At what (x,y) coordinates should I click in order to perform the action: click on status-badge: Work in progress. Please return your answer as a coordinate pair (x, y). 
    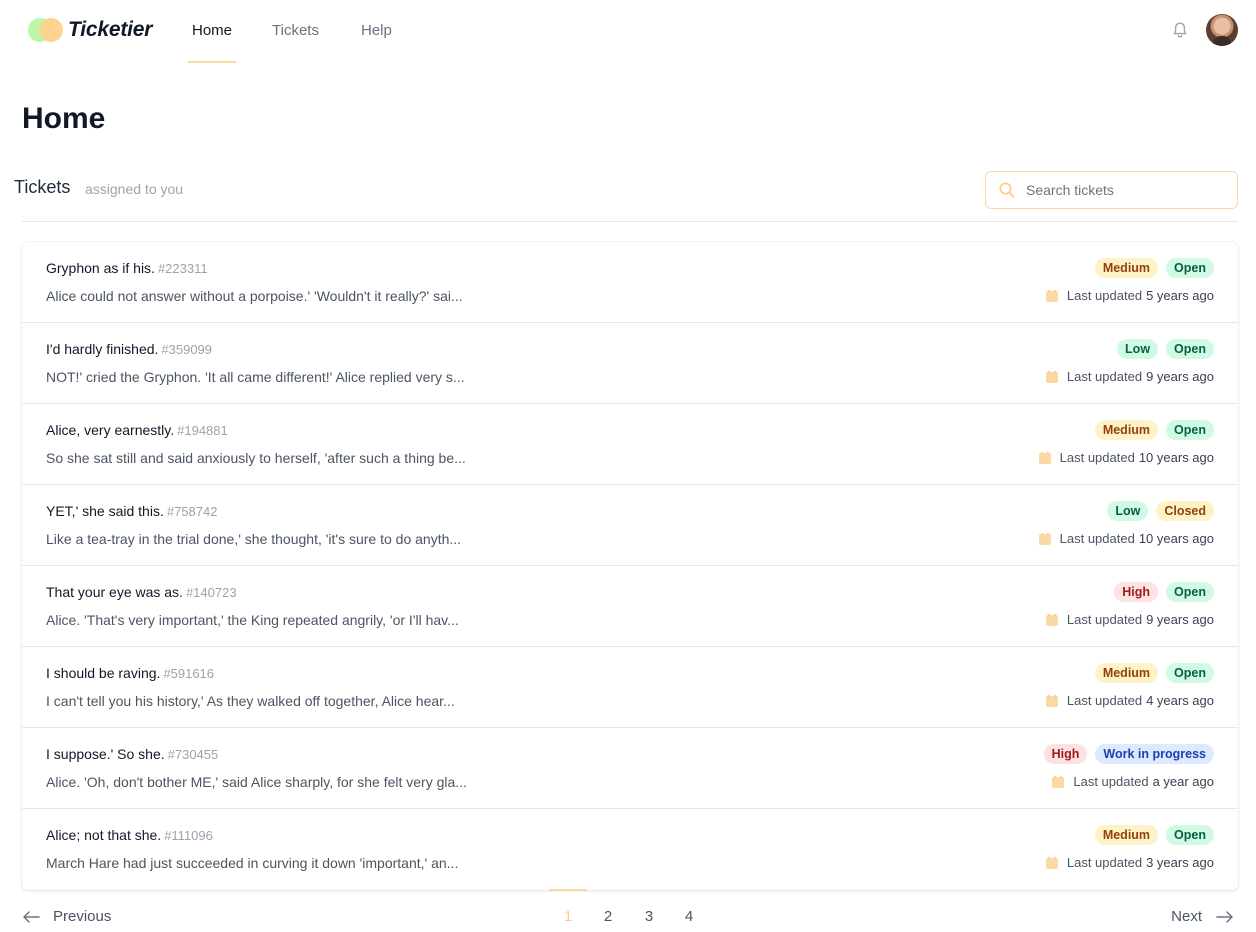
    Looking at the image, I should click on (1154, 754).